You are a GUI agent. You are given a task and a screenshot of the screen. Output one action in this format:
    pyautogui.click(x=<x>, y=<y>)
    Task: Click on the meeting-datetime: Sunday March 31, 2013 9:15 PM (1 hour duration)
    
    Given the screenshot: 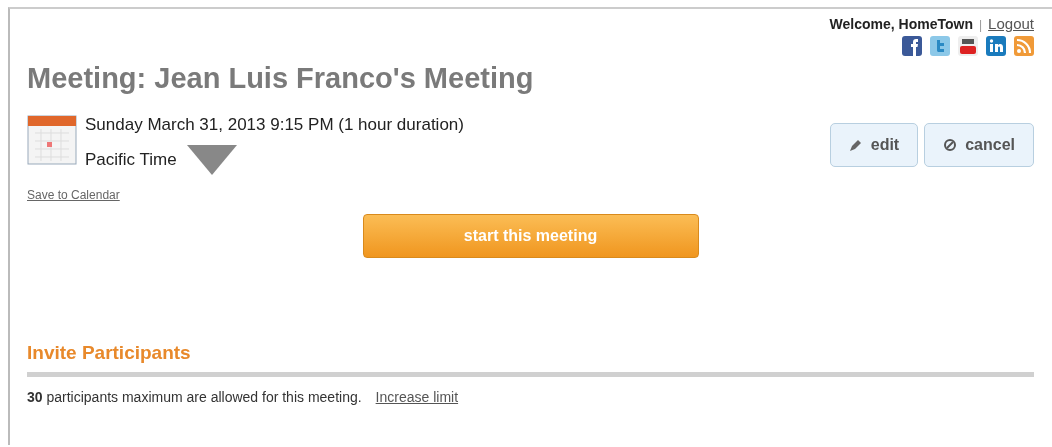 What is the action you would take?
    pyautogui.click(x=274, y=125)
    